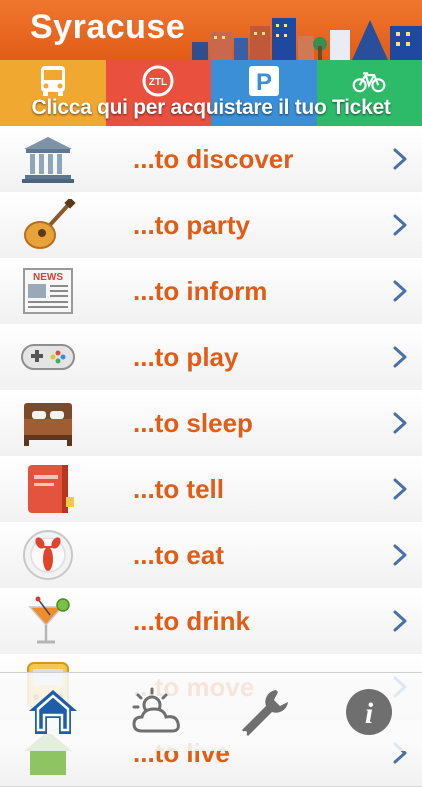  I want to click on svg-text: NEWS, so click(48, 277).